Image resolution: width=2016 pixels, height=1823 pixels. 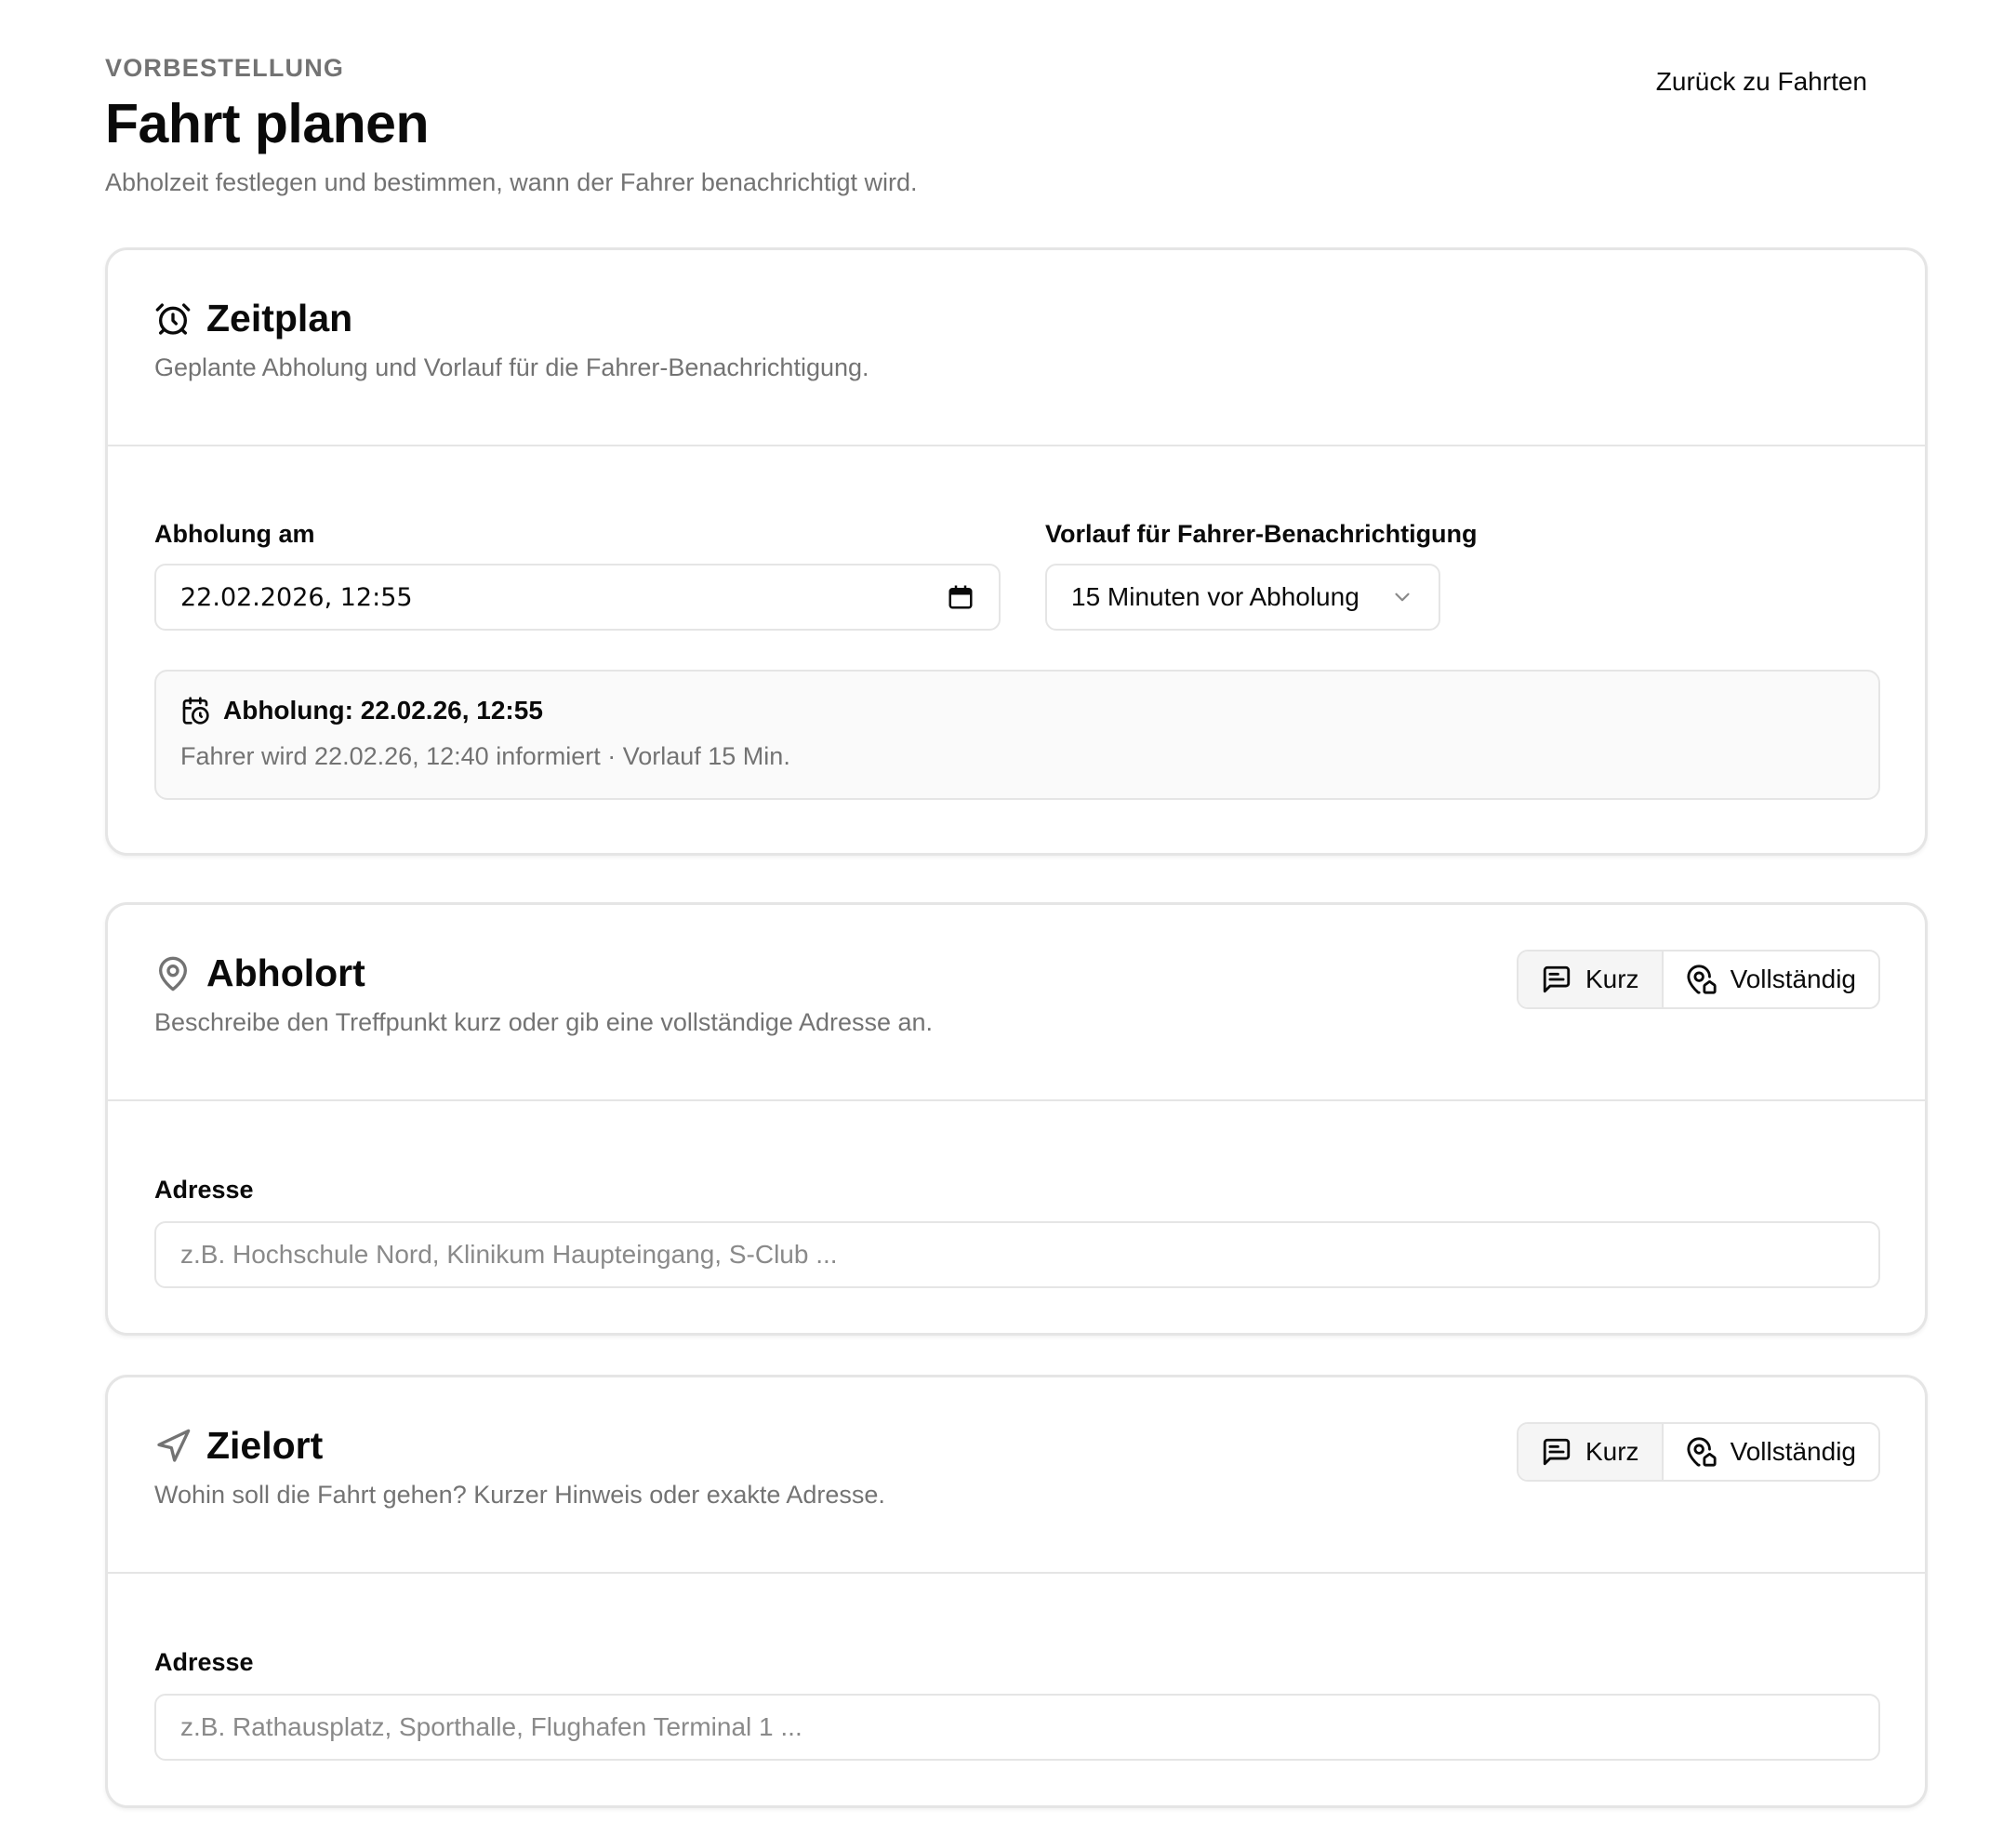 I want to click on back-to-rides-link: Zurück zu Fahrten, so click(x=1761, y=82).